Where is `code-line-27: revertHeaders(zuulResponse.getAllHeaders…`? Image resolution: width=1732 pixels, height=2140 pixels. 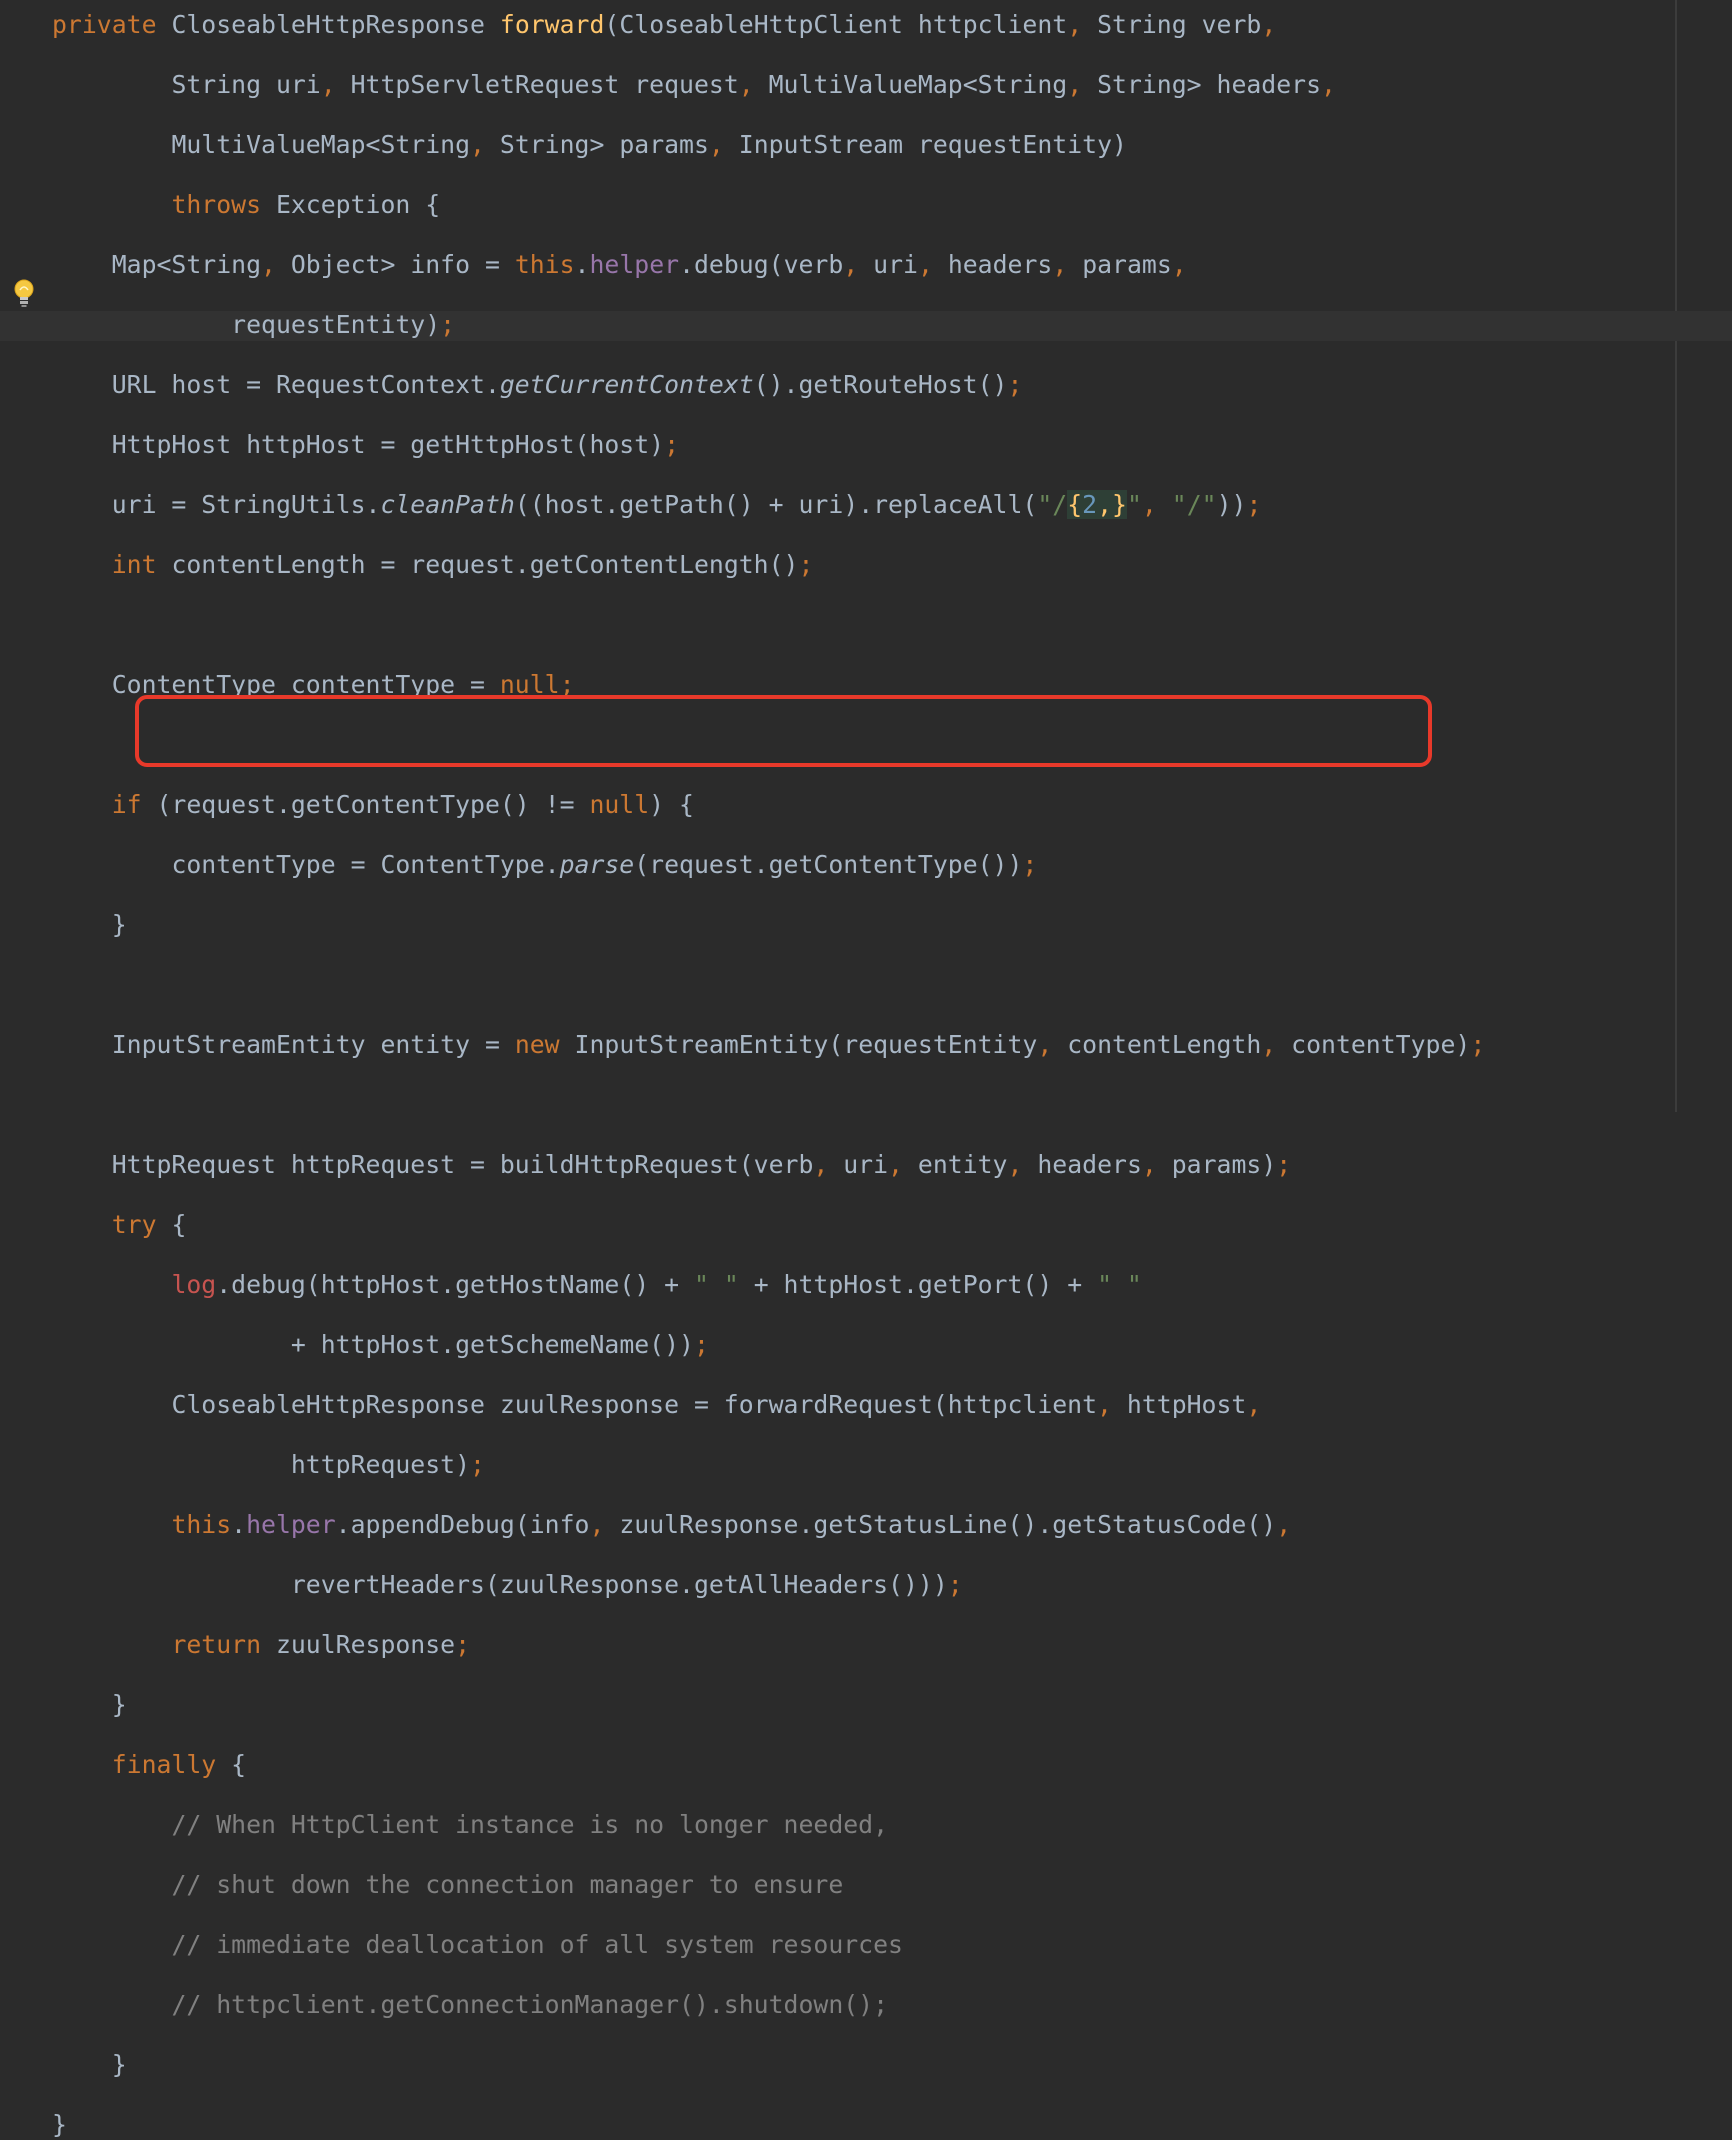 code-line-27: revertHeaders(zuulResponse.getAllHeaders… is located at coordinates (626, 1584).